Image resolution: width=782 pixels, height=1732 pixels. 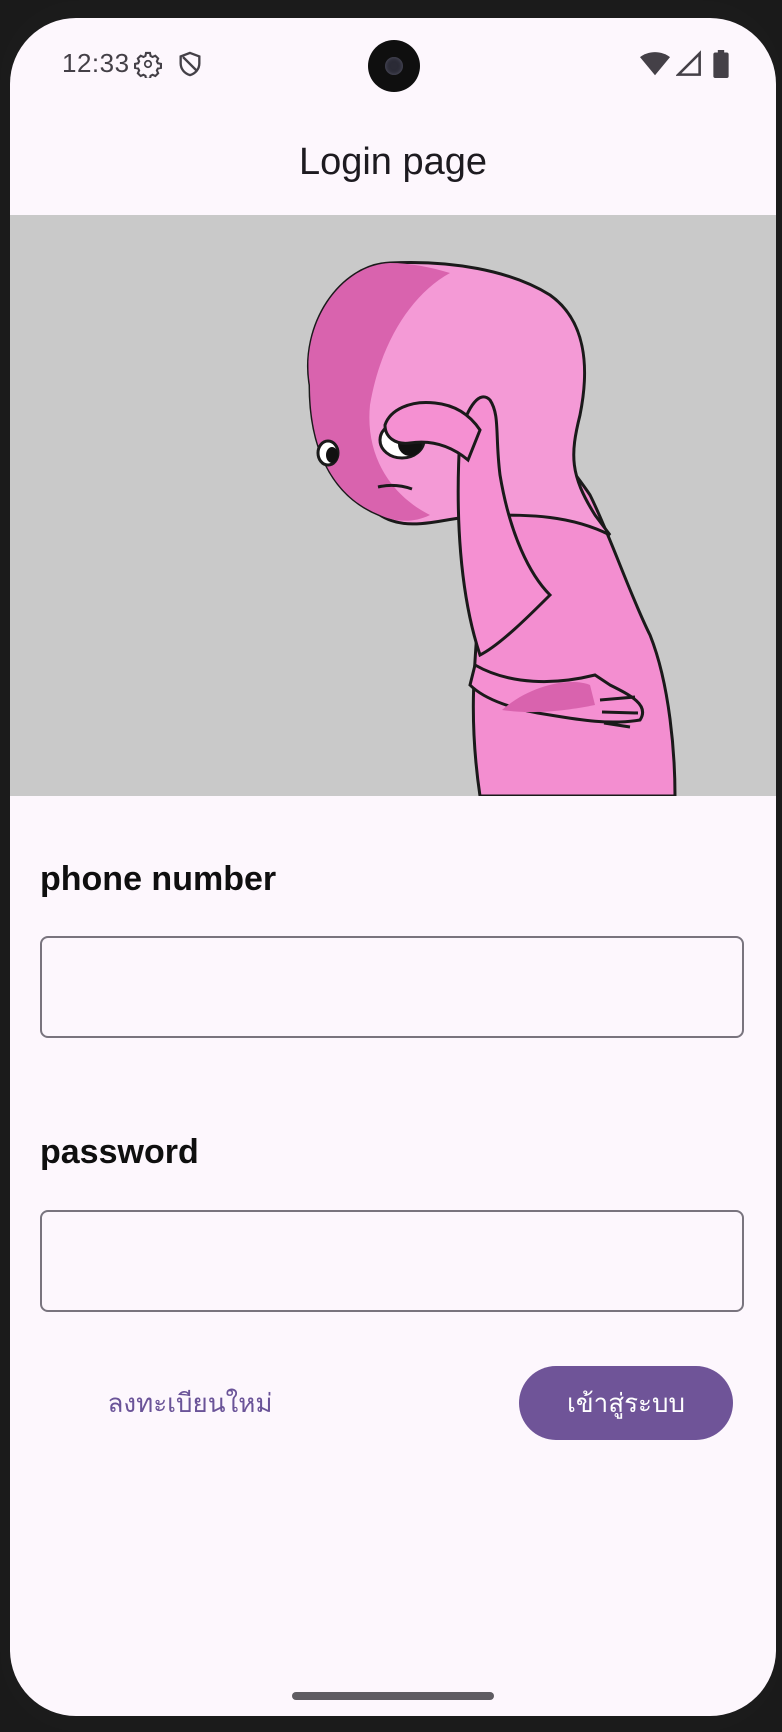 What do you see at coordinates (688, 64) in the screenshot?
I see `signal-icon` at bounding box center [688, 64].